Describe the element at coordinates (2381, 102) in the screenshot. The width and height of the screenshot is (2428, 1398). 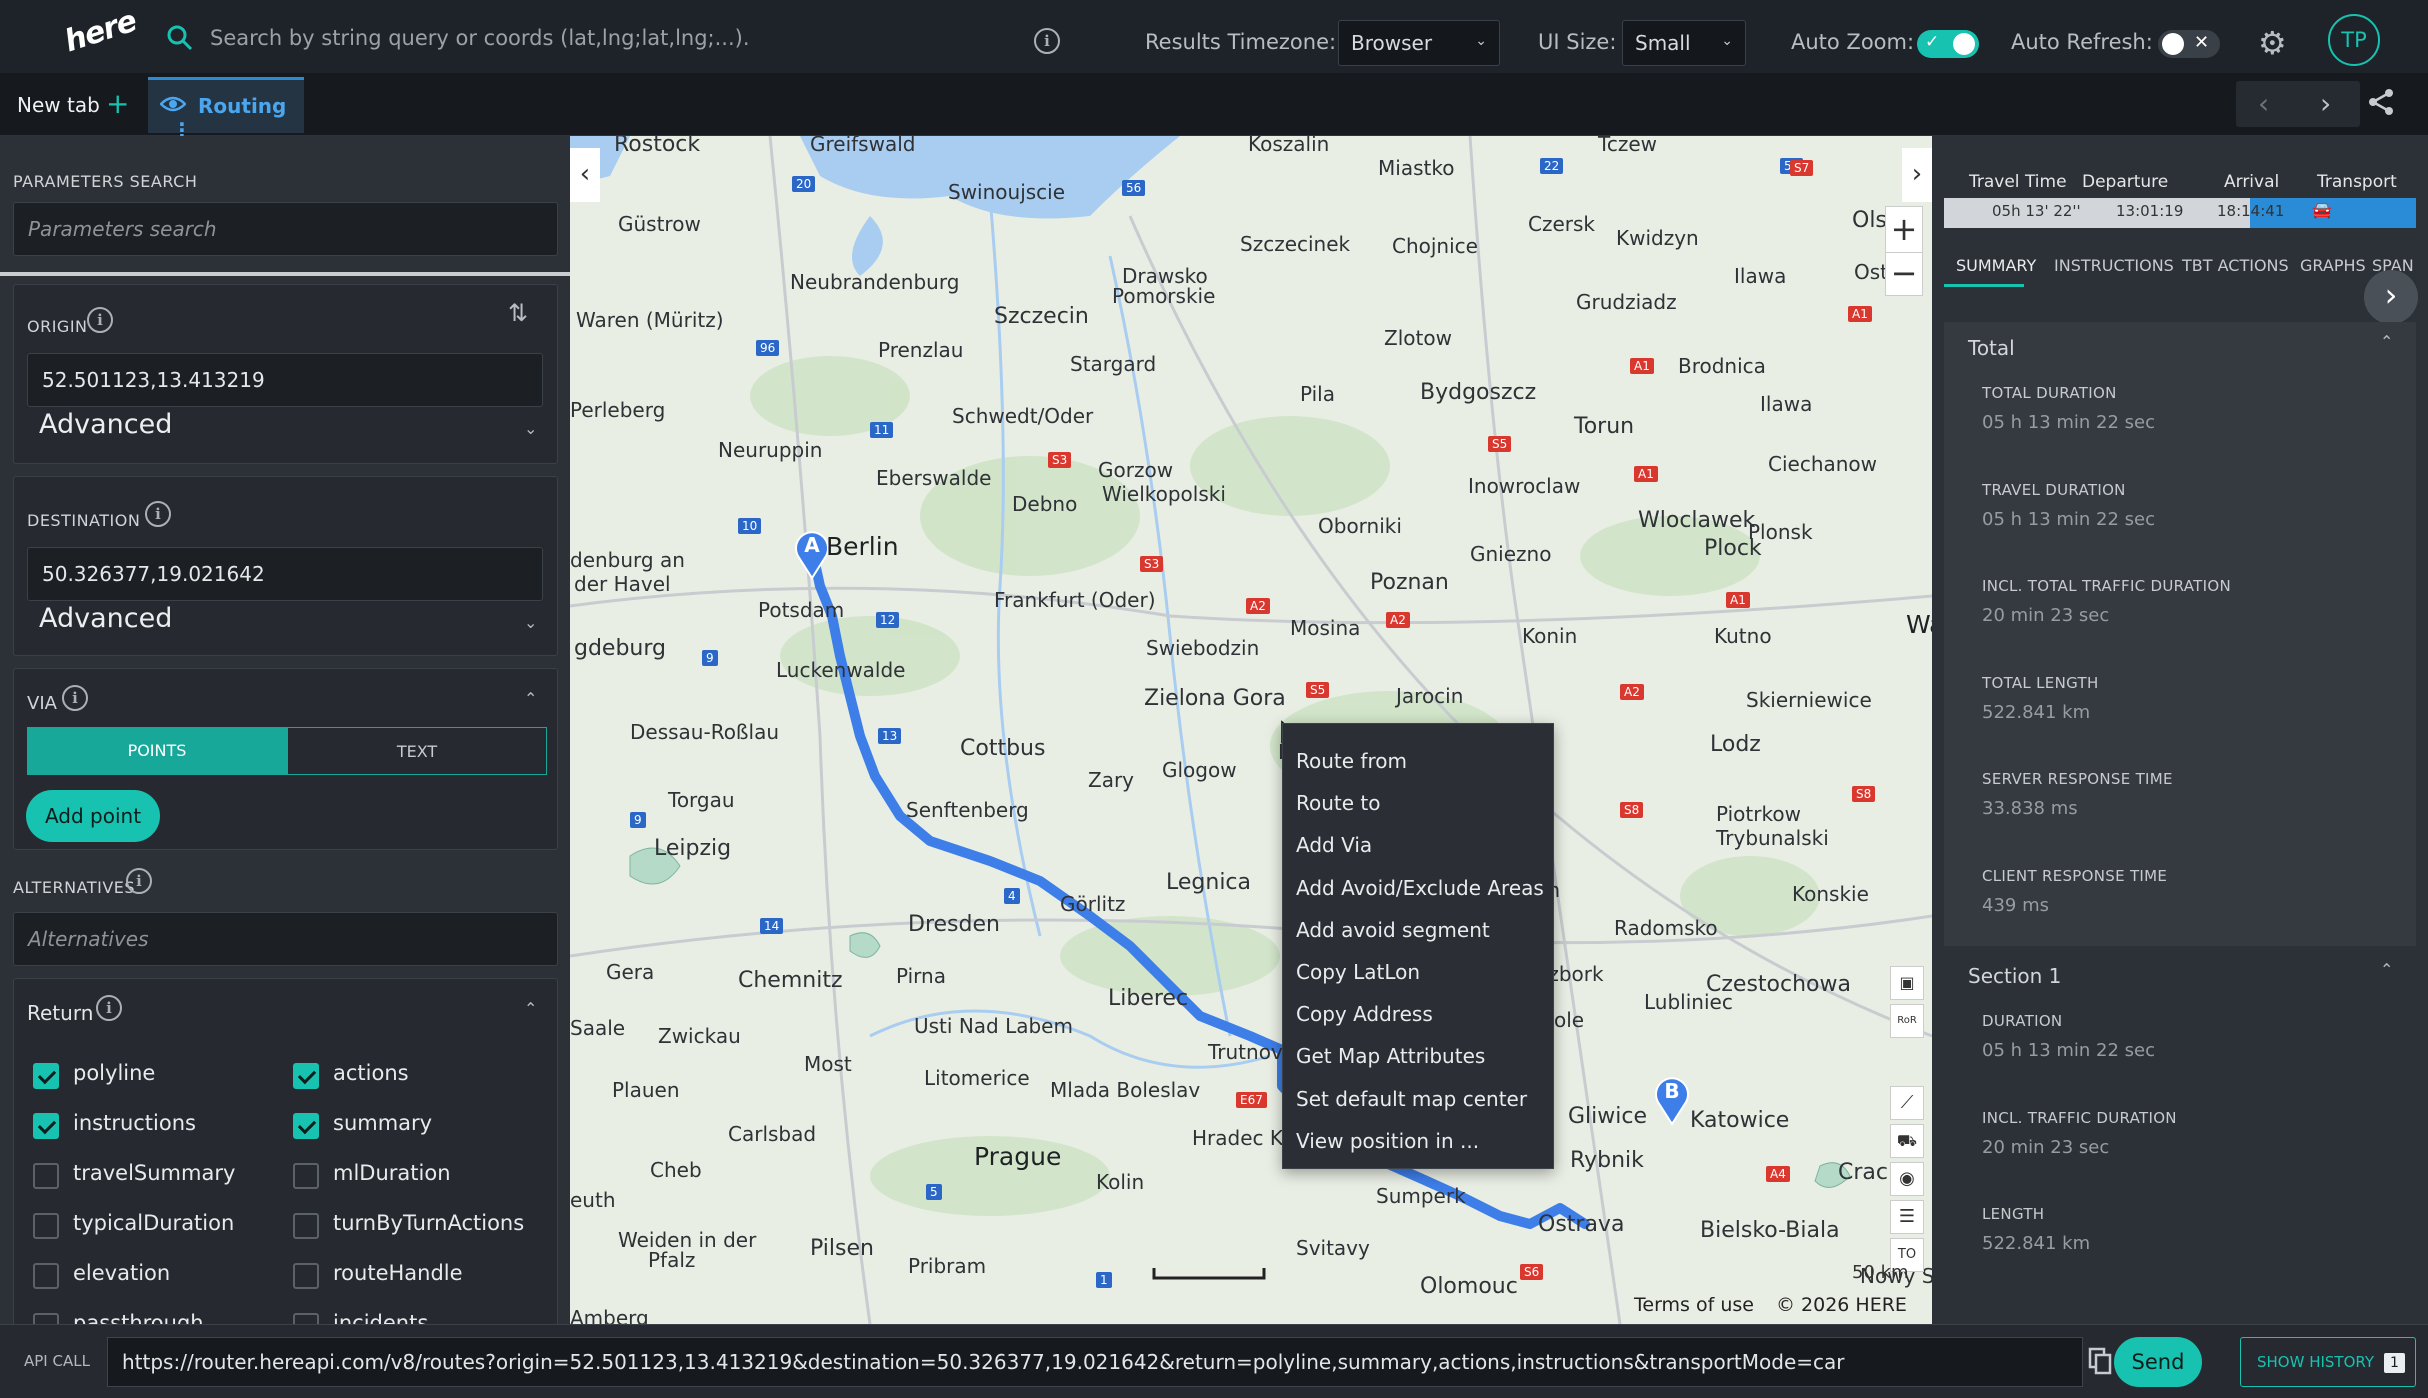
I see `share-icon` at that location.